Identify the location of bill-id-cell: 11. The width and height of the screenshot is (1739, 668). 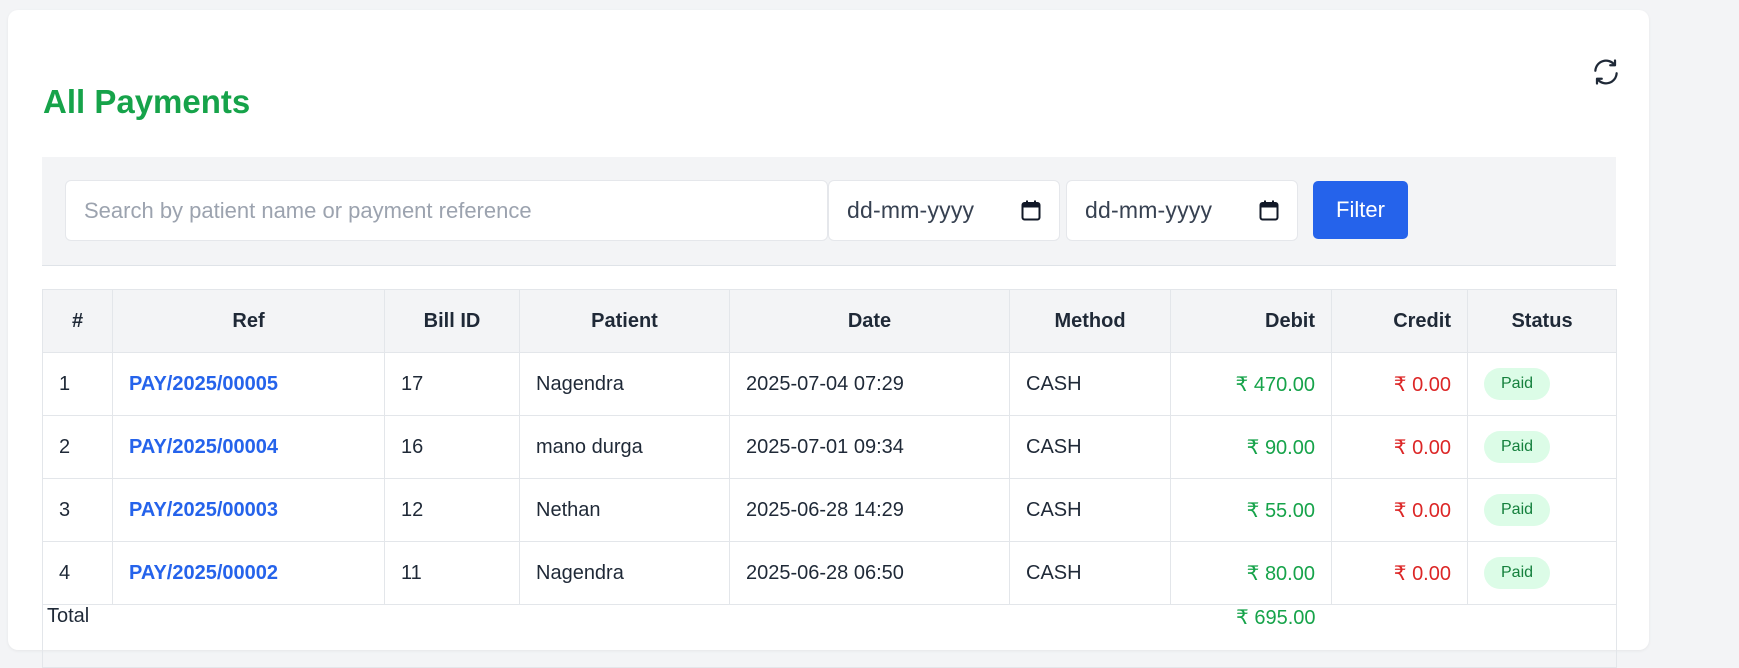
(452, 573).